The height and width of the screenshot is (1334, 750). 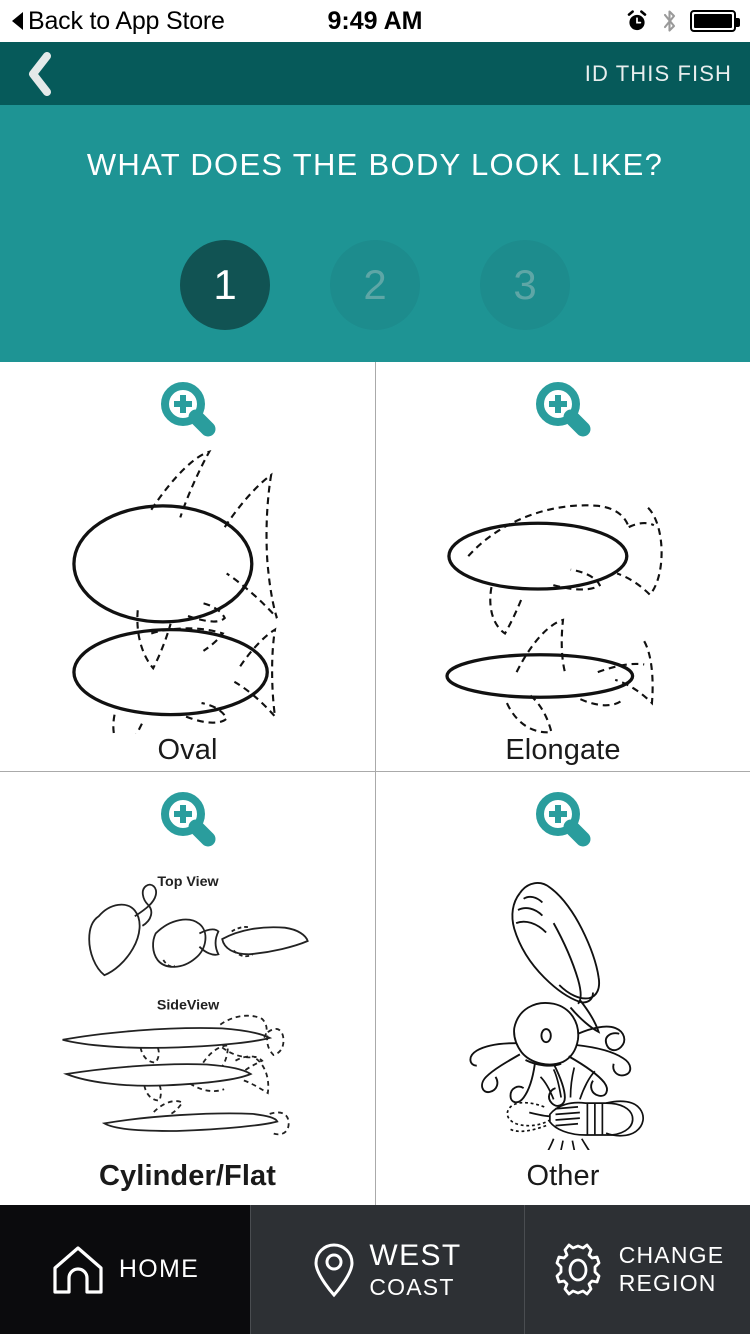 I want to click on other-illustration, so click(x=563, y=1007).